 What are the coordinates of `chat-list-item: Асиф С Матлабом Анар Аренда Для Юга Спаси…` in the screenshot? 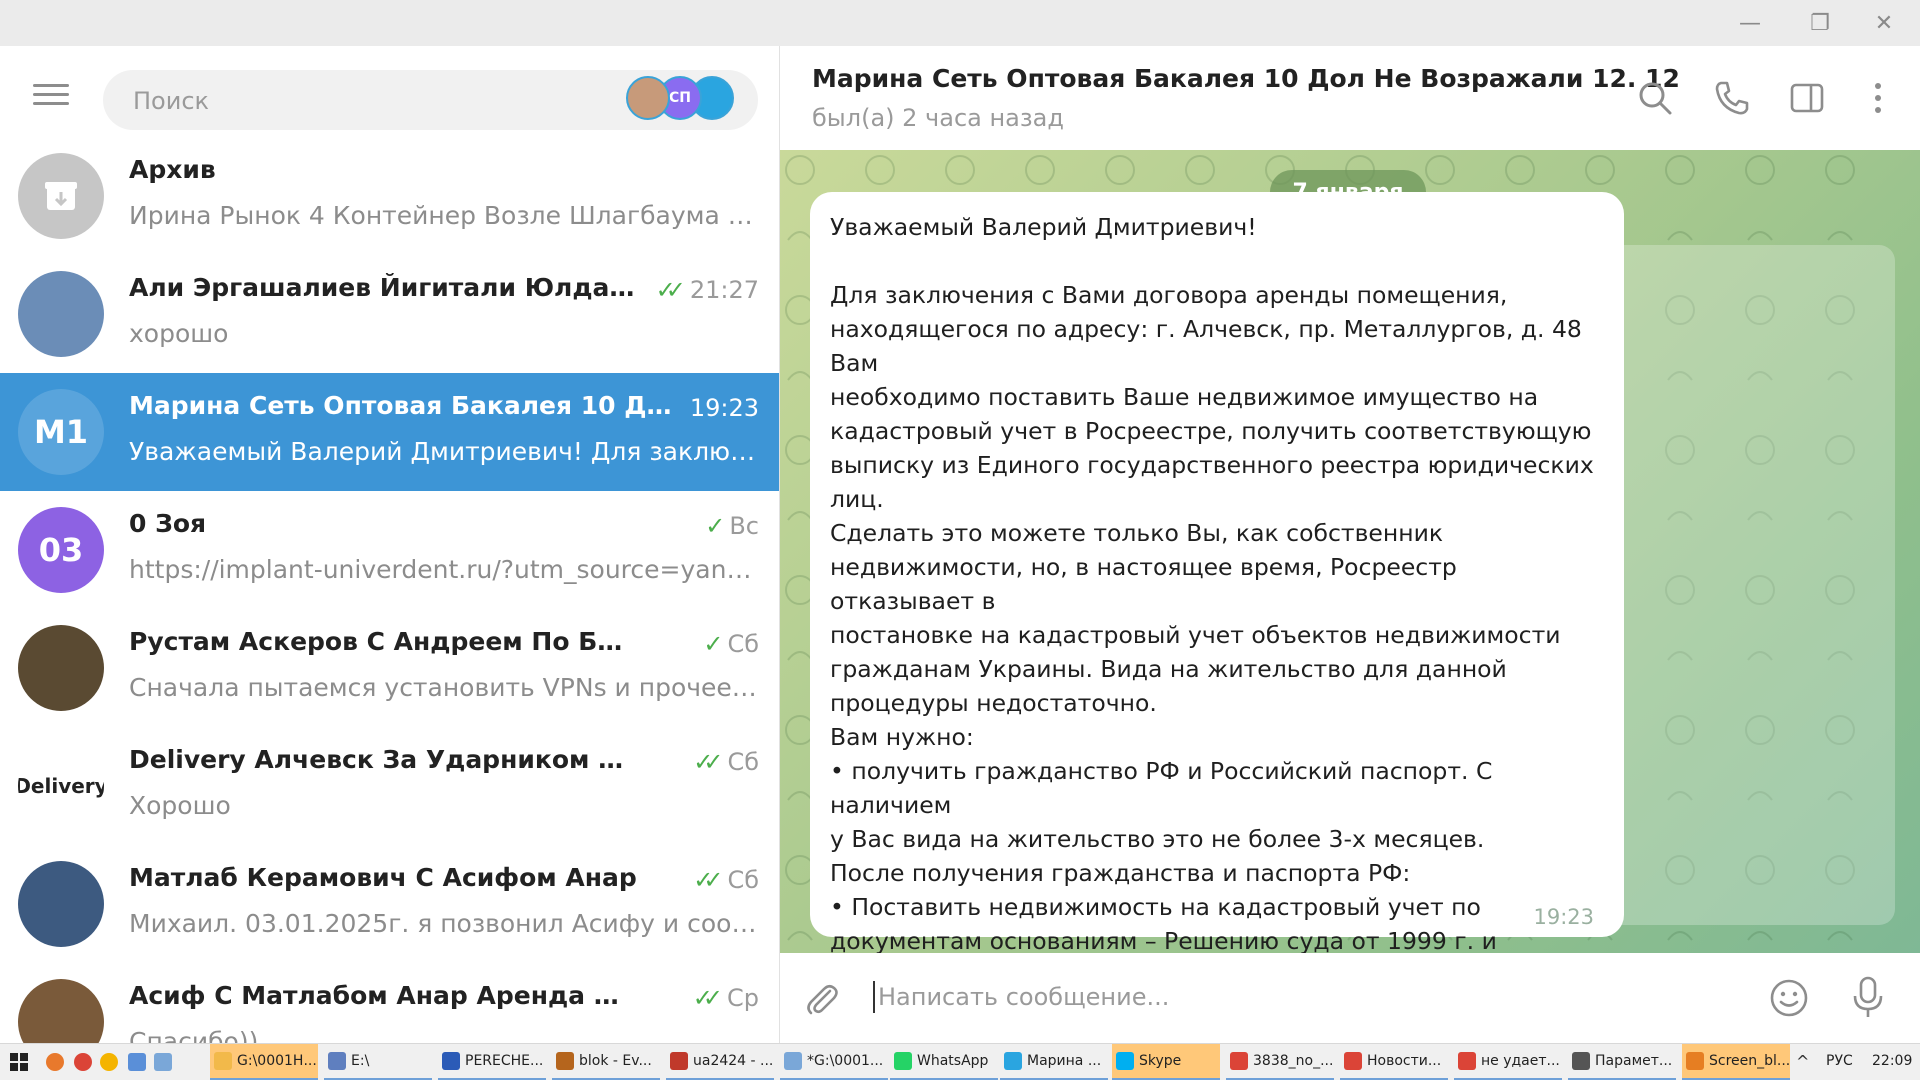 It's located at (389, 1003).